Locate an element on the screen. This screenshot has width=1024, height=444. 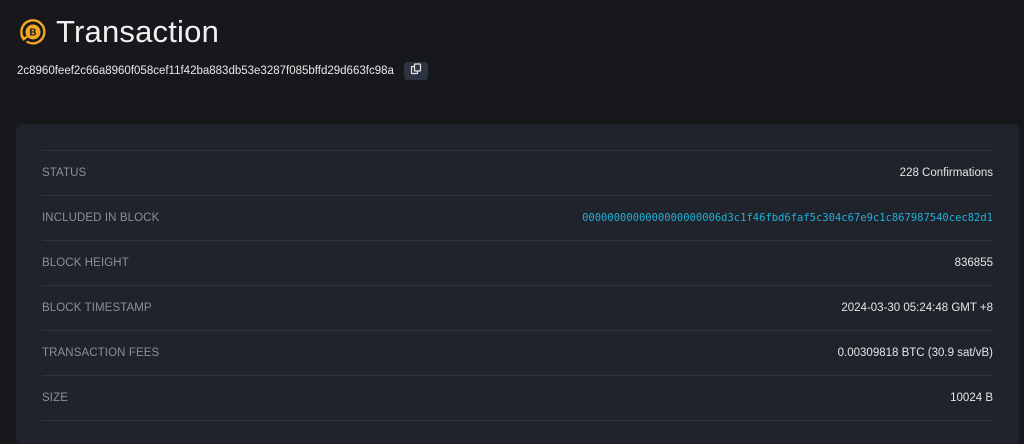
size-value: 10024 B is located at coordinates (971, 398).